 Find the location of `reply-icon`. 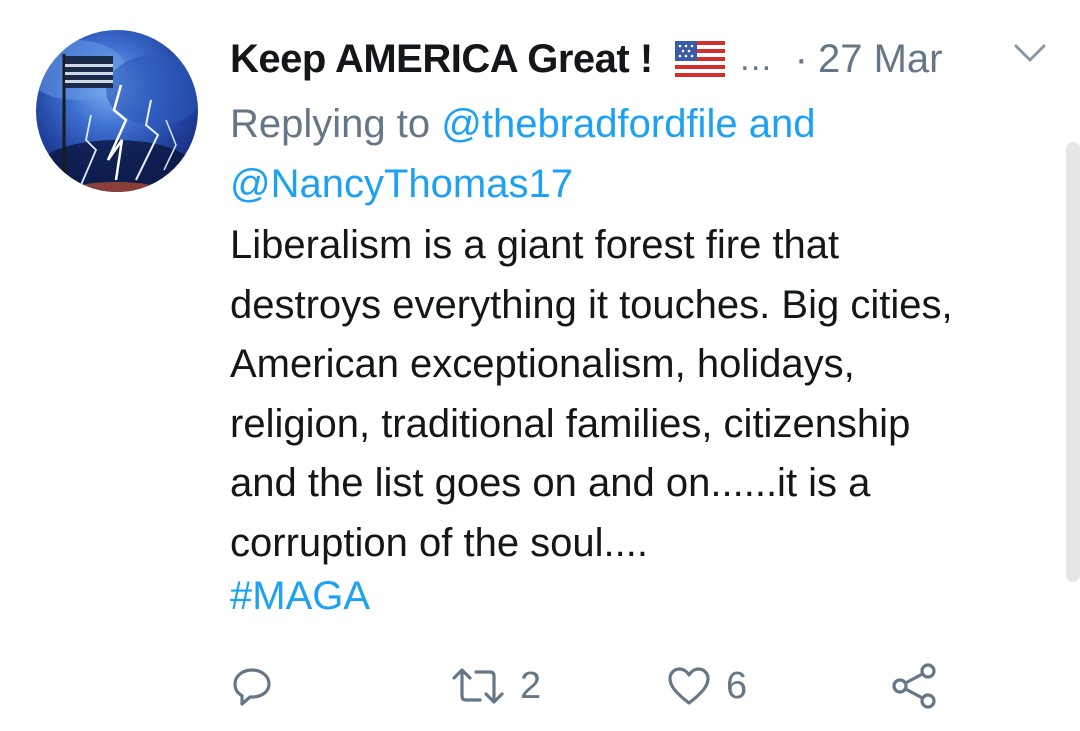

reply-icon is located at coordinates (252, 687).